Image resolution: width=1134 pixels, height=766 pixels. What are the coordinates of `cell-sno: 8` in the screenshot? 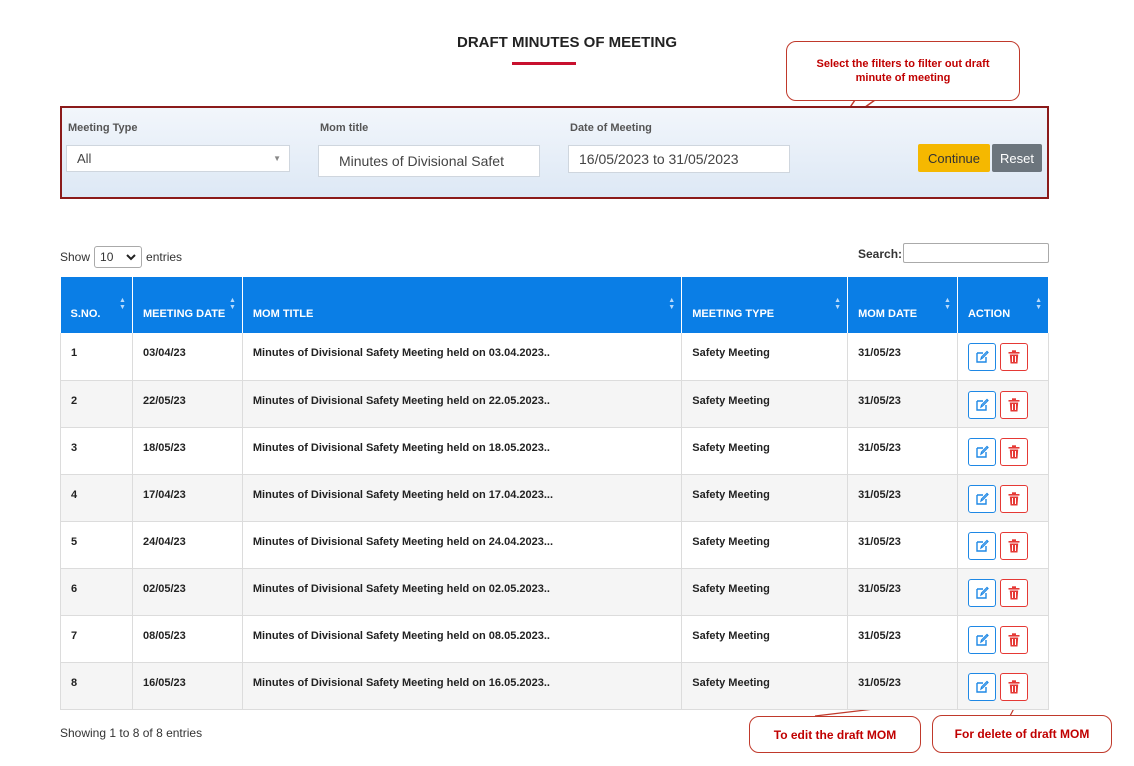 It's located at (96, 686).